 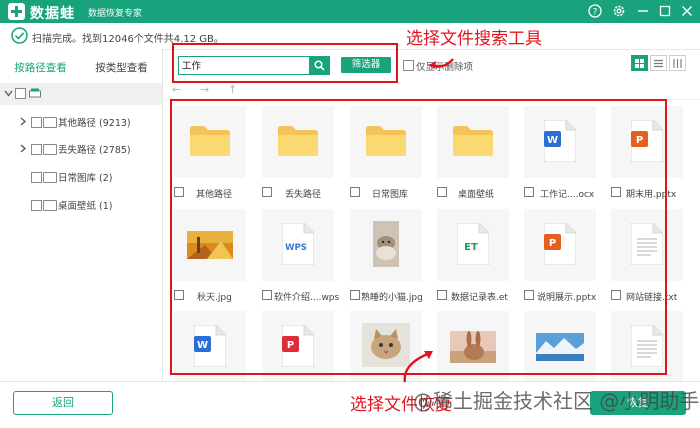 I want to click on view-detail-button, so click(x=677, y=63).